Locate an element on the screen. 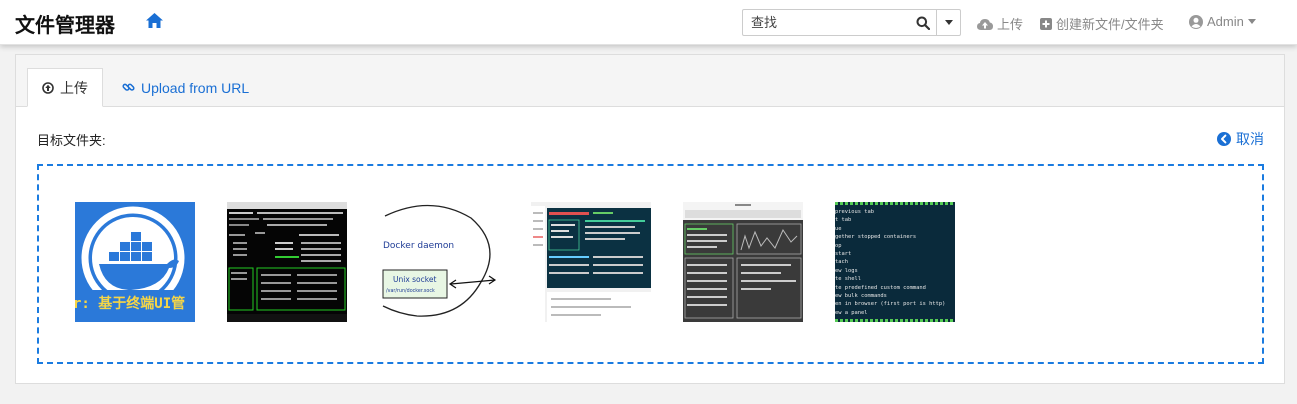 This screenshot has width=1297, height=404. thumbnail-docker-logo: r: 基于终端UI管 is located at coordinates (135, 262).